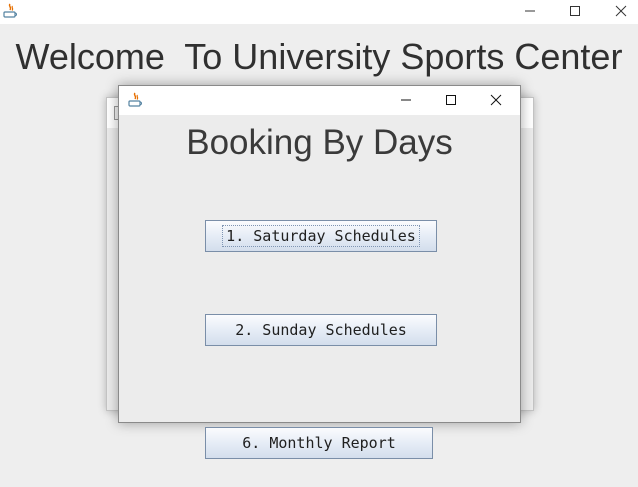 This screenshot has height=487, width=638. I want to click on main-heading: Welcome To University Sports Center, so click(319, 56).